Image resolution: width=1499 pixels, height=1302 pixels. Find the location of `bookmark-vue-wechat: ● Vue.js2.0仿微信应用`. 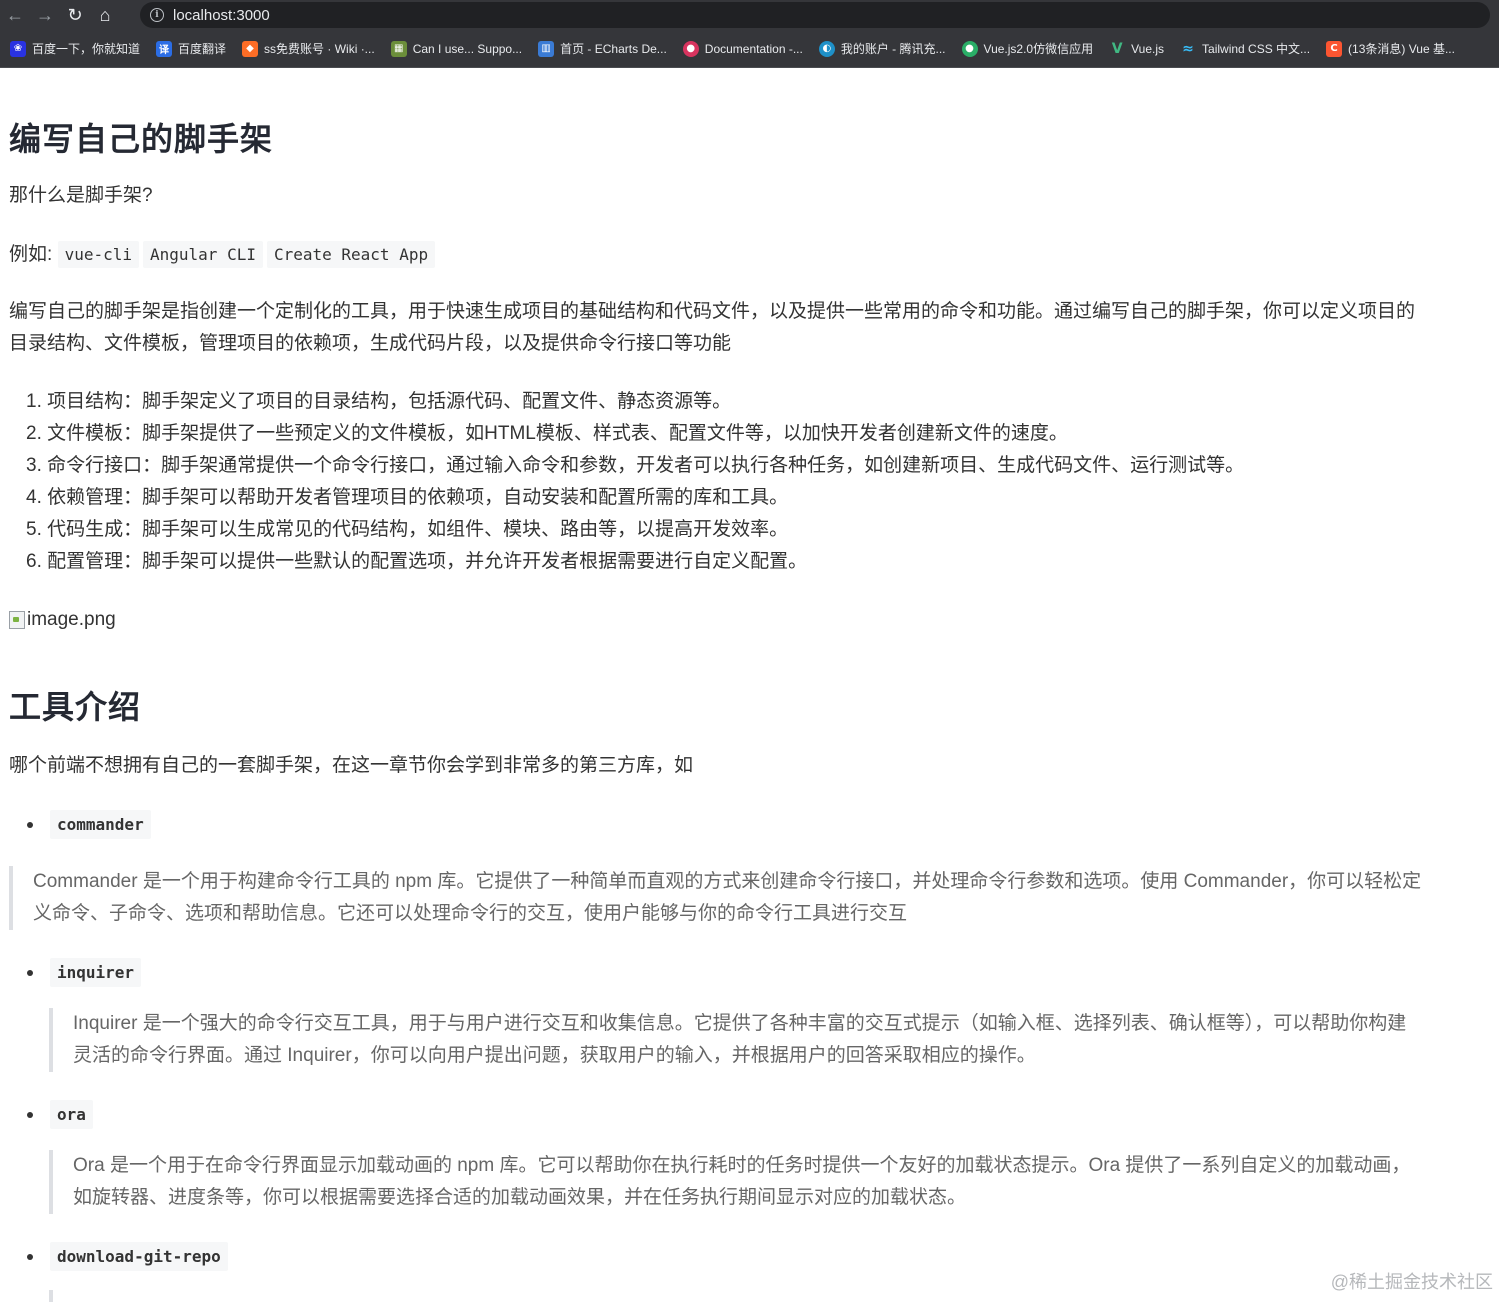

bookmark-vue-wechat: ● Vue.js2.0仿微信应用 is located at coordinates (1027, 48).